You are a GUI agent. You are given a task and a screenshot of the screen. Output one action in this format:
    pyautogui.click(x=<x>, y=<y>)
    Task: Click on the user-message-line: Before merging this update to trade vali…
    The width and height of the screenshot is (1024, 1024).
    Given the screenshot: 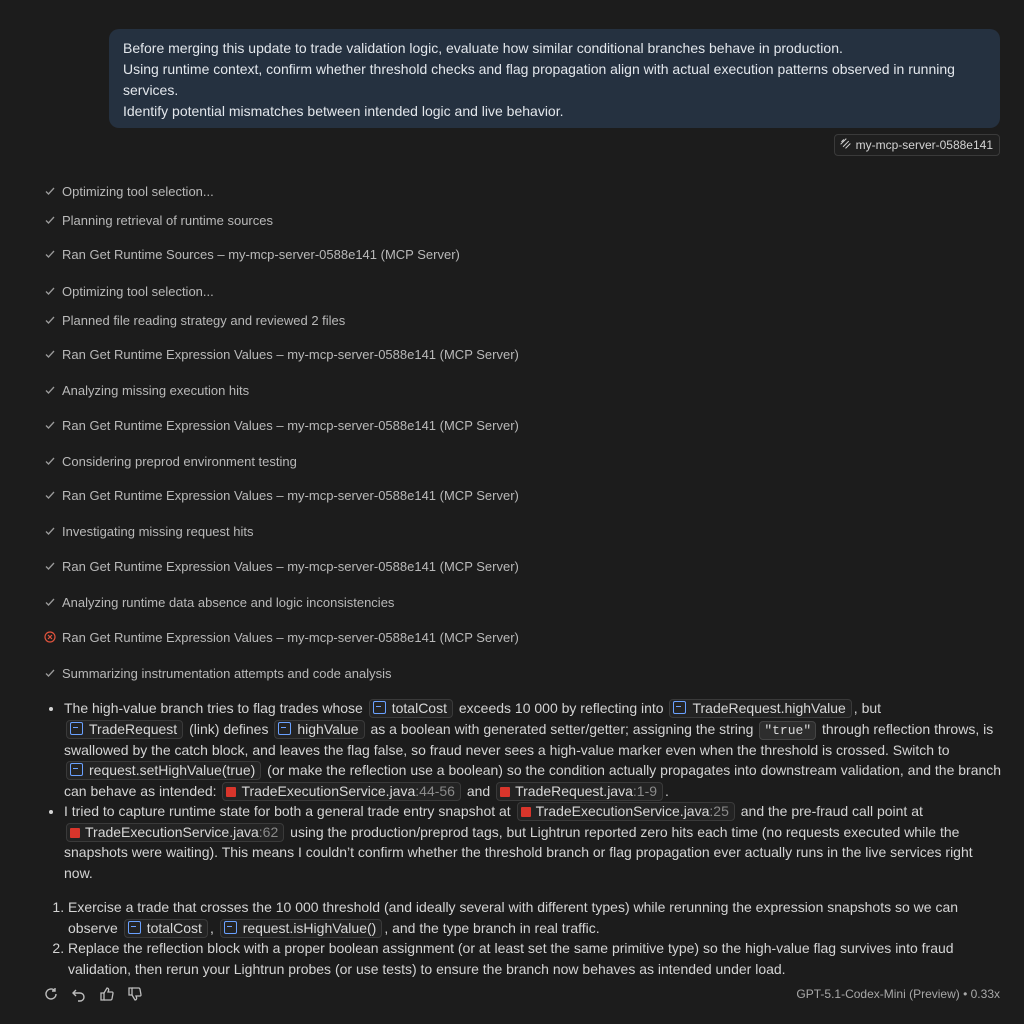 What is the action you would take?
    pyautogui.click(x=483, y=48)
    